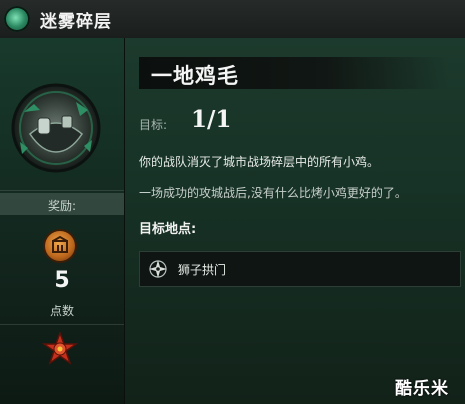 This screenshot has height=404, width=465. Describe the element at coordinates (211, 119) in the screenshot. I see `goal-progress: 1/1` at that location.